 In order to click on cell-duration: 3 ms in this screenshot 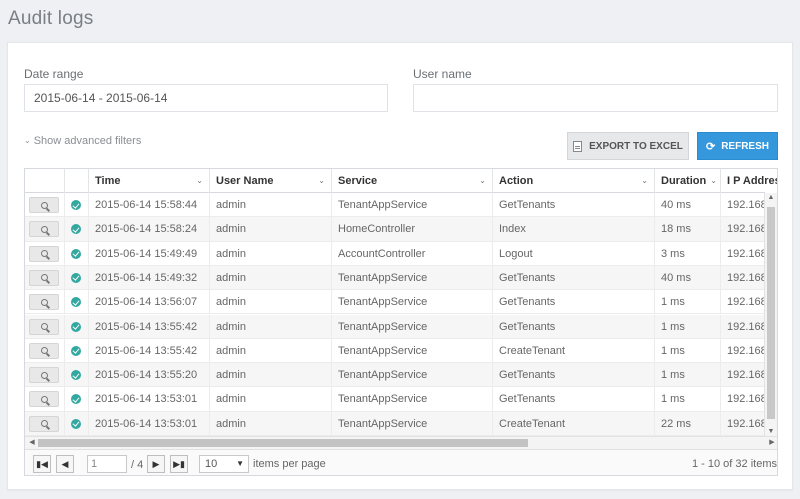, I will do `click(688, 253)`.